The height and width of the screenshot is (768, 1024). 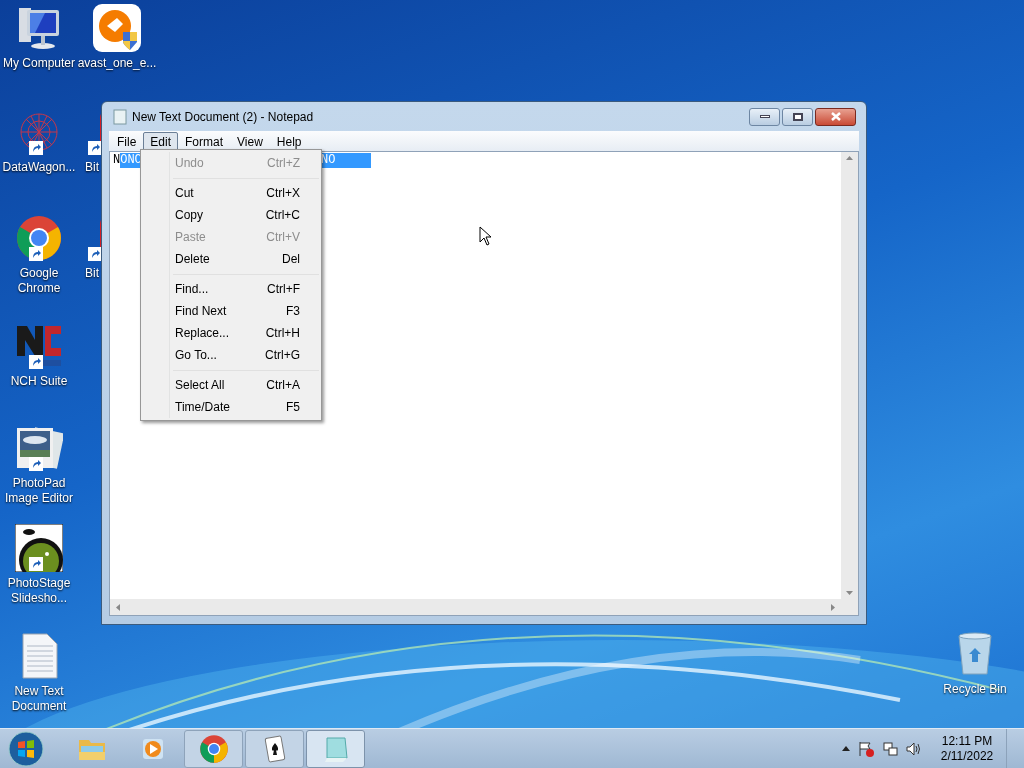 What do you see at coordinates (967, 756) in the screenshot?
I see `clock-date: 2/11/2022` at bounding box center [967, 756].